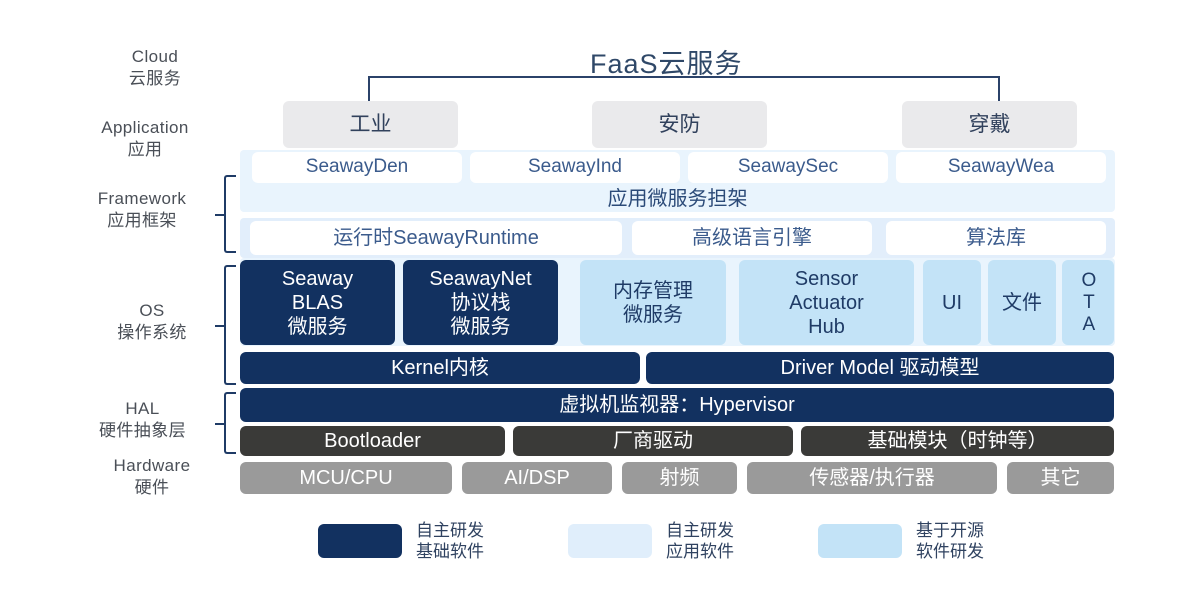  I want to click on application-domain-box: 安防, so click(679, 124).